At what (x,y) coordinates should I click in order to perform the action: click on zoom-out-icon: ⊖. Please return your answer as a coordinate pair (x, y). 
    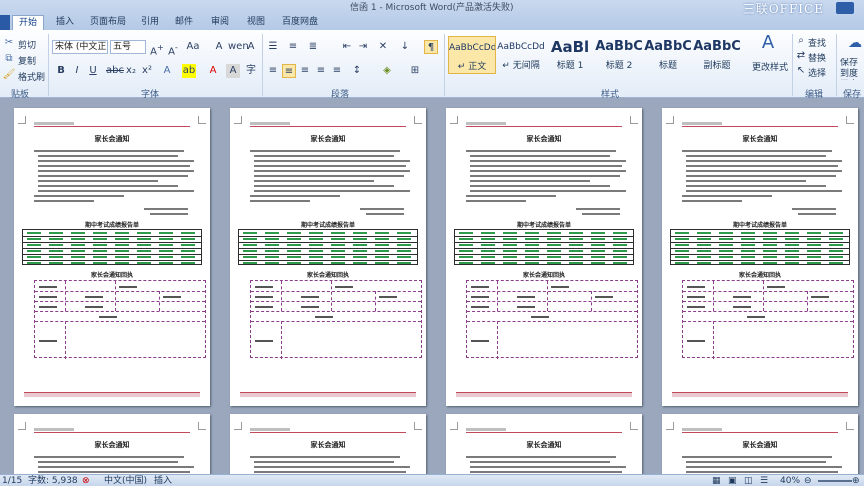
    Looking at the image, I should click on (808, 480).